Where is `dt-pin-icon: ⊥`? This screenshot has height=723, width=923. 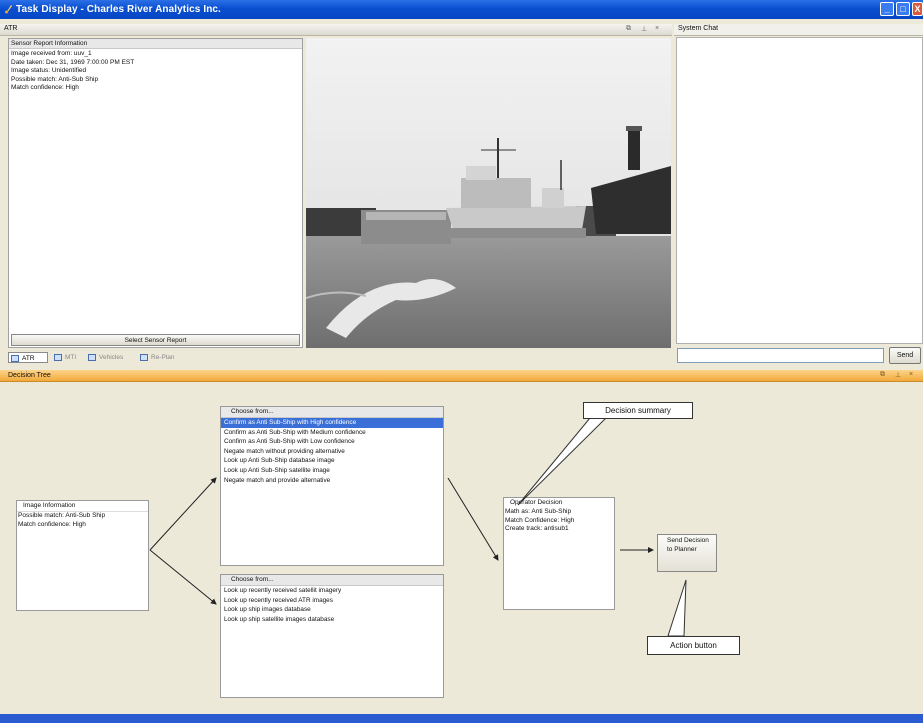
dt-pin-icon: ⊥ is located at coordinates (898, 375).